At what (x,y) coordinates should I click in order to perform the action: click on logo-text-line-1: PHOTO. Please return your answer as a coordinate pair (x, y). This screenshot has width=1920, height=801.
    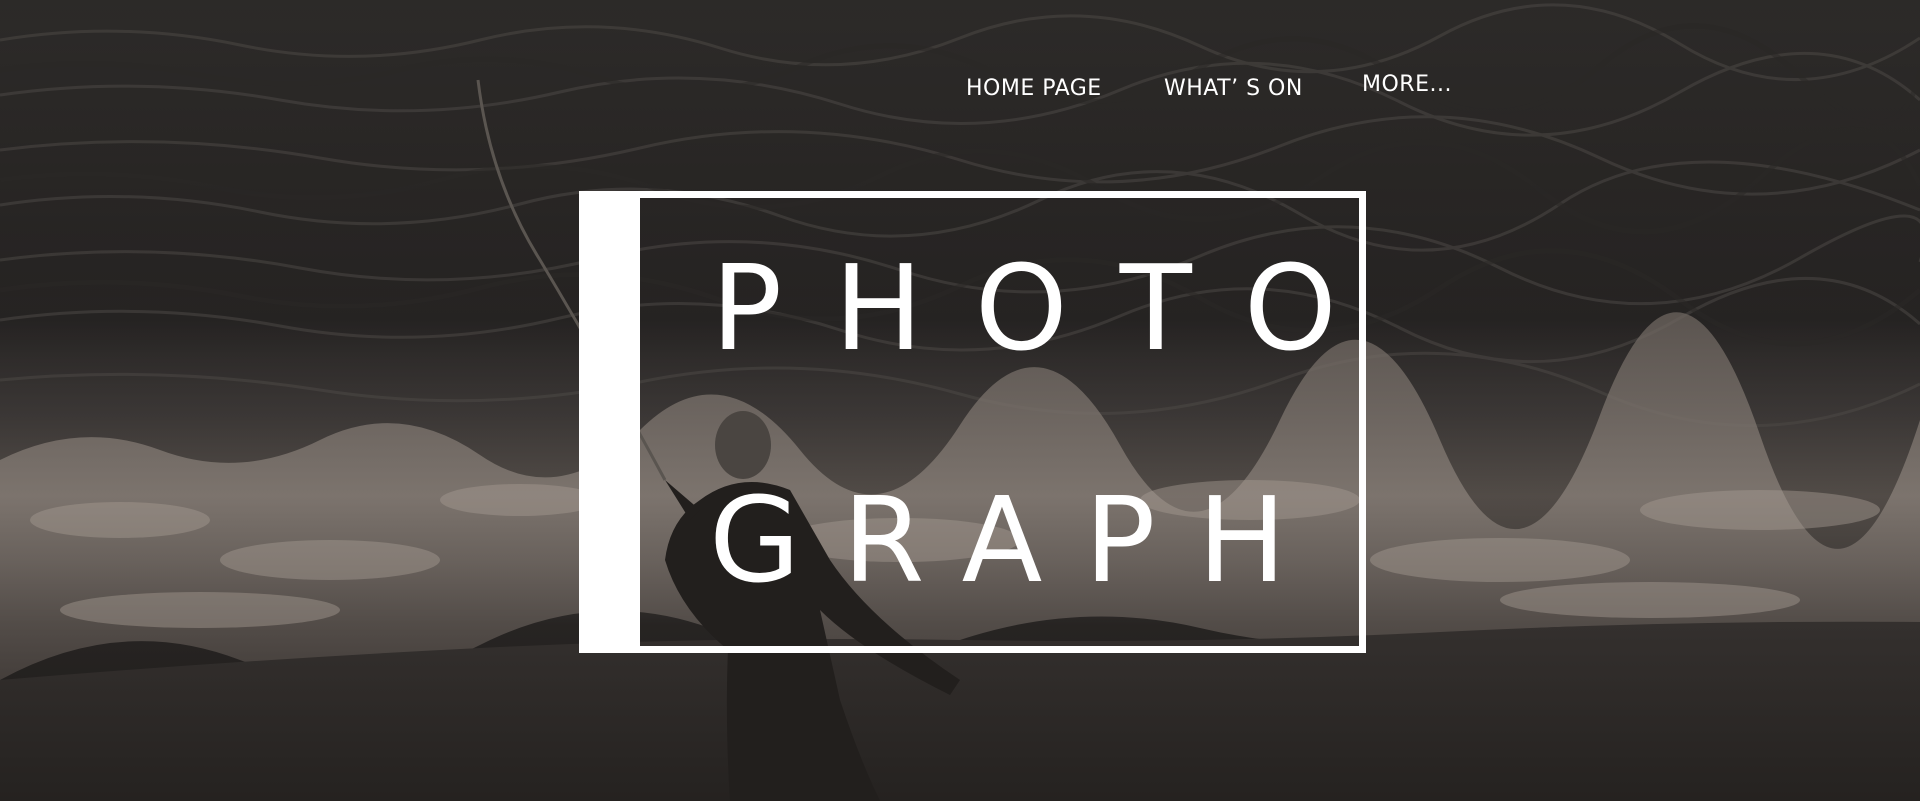
    Looking at the image, I should click on (1050, 308).